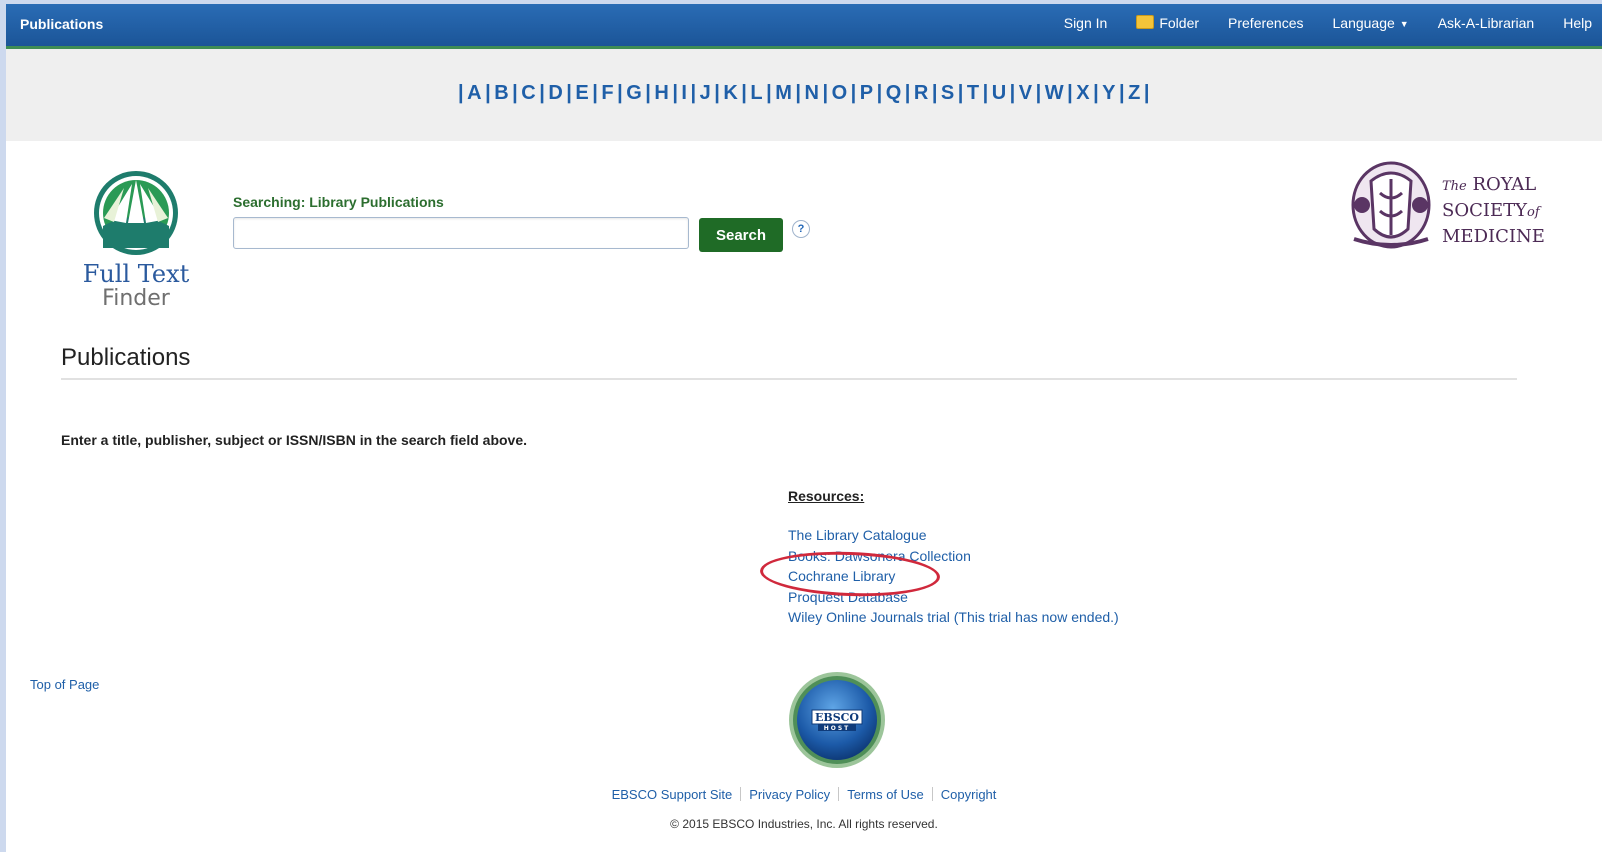 The height and width of the screenshot is (852, 1602). What do you see at coordinates (64, 684) in the screenshot?
I see `top-of-page-link: Top of Page` at bounding box center [64, 684].